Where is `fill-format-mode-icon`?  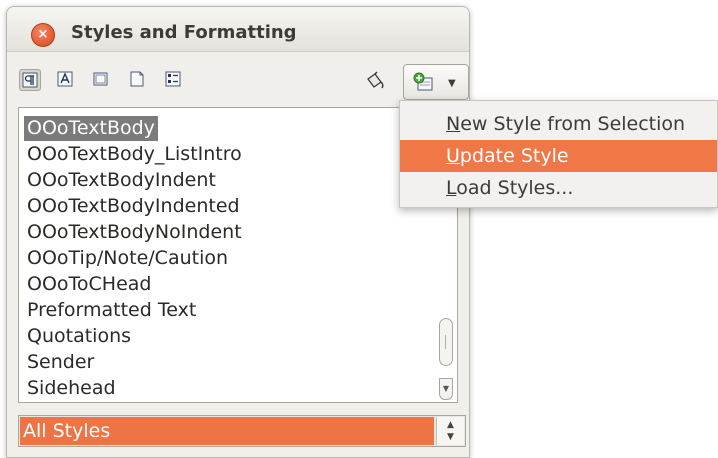
fill-format-mode-icon is located at coordinates (375, 80).